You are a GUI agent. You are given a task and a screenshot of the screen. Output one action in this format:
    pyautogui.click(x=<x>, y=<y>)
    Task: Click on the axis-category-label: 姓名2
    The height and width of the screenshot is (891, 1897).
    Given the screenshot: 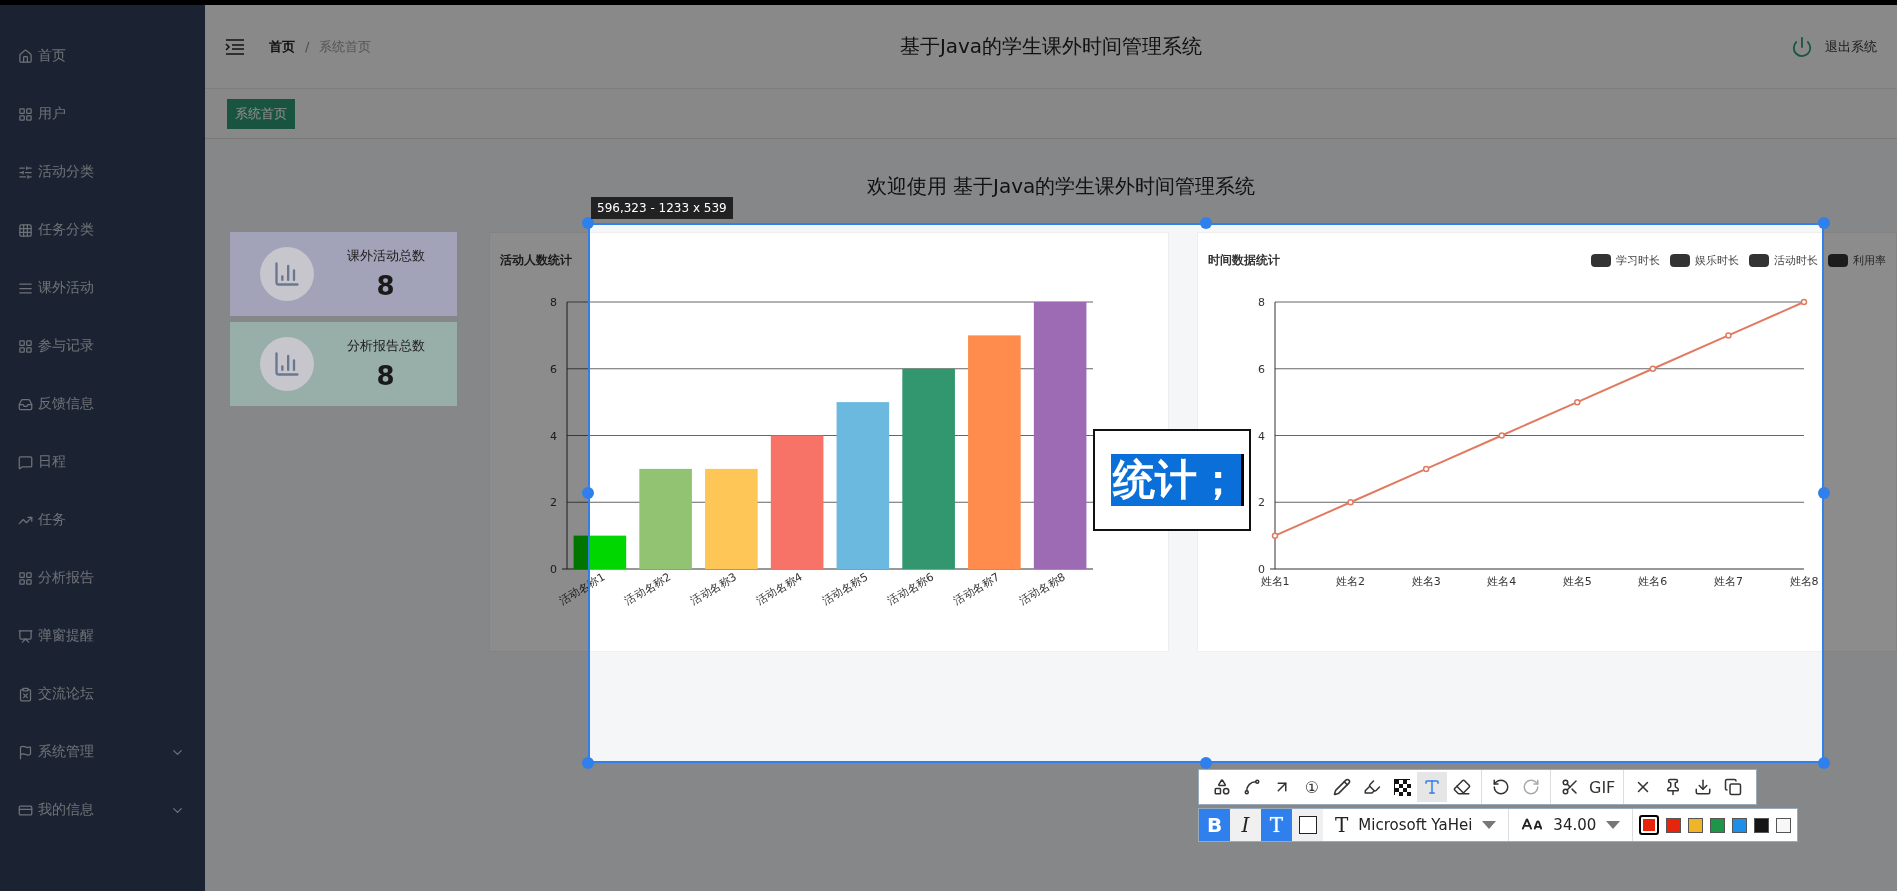 What is the action you would take?
    pyautogui.click(x=1351, y=581)
    